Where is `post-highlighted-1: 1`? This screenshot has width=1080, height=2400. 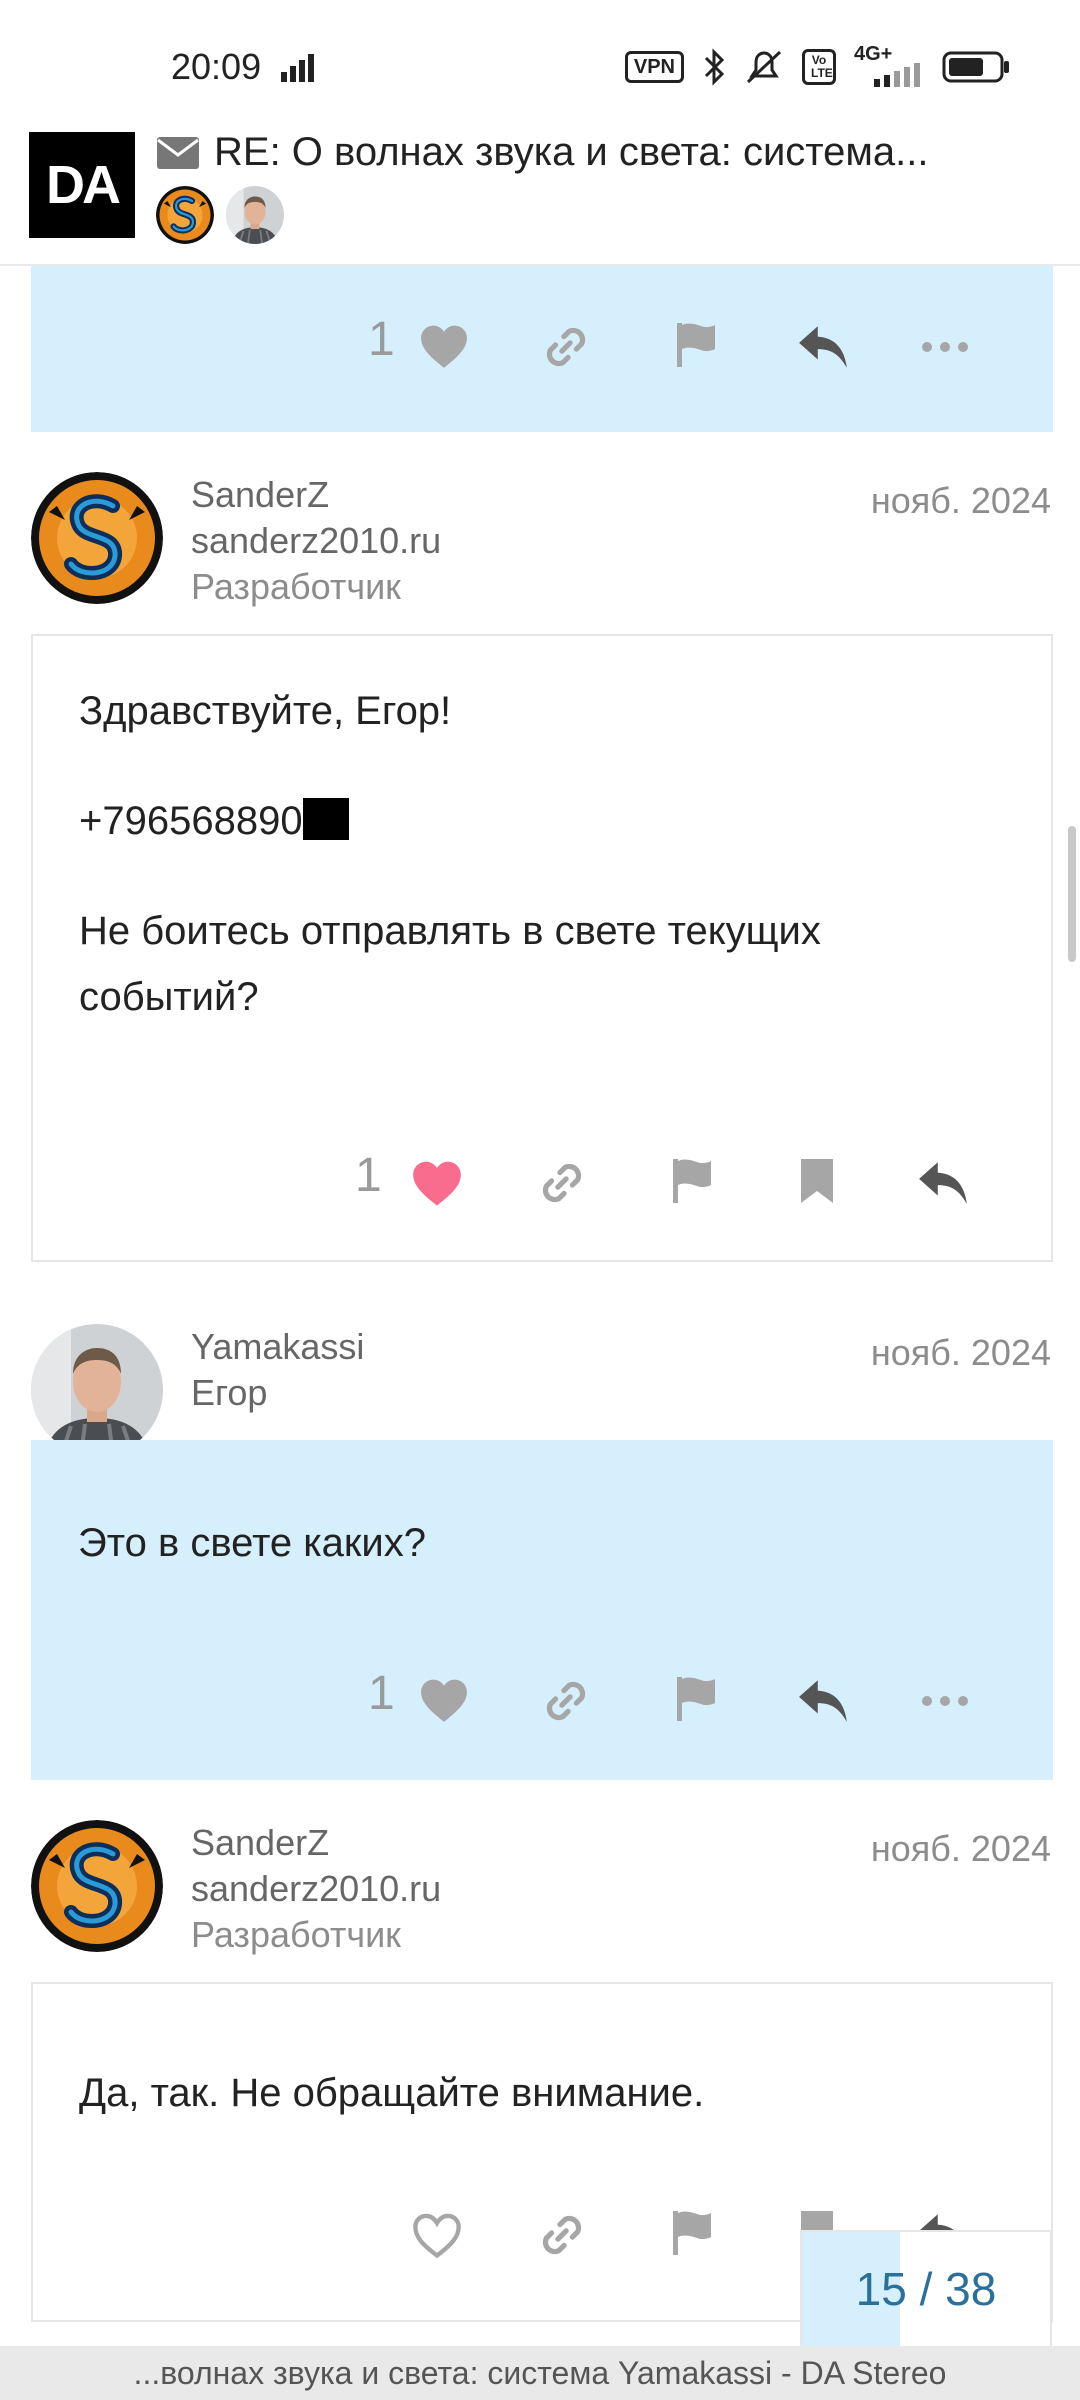 post-highlighted-1: 1 is located at coordinates (542, 349).